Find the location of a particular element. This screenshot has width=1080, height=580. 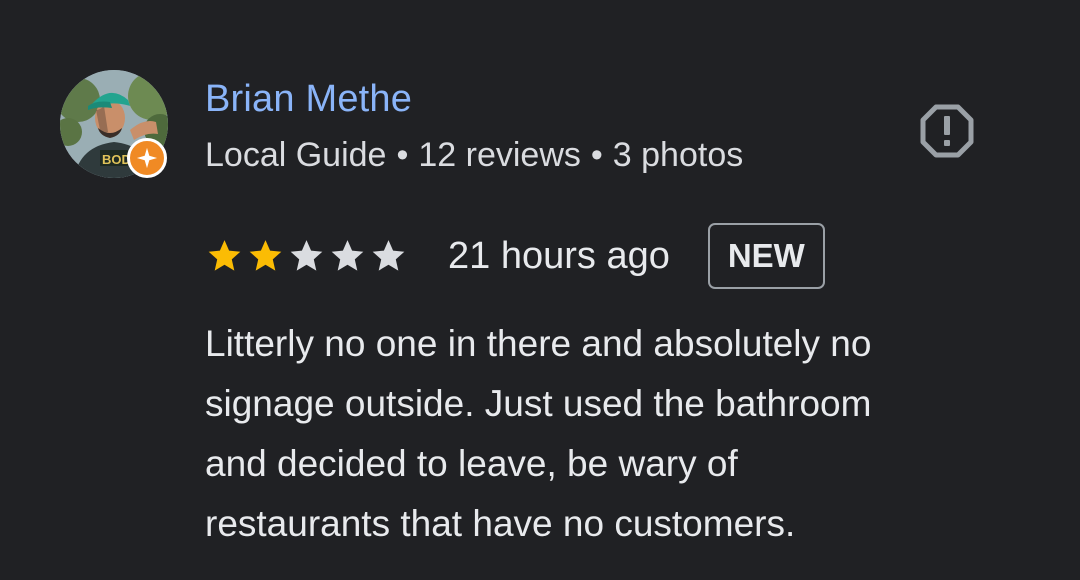

reviewer-name: Brian Methe is located at coordinates (308, 99).